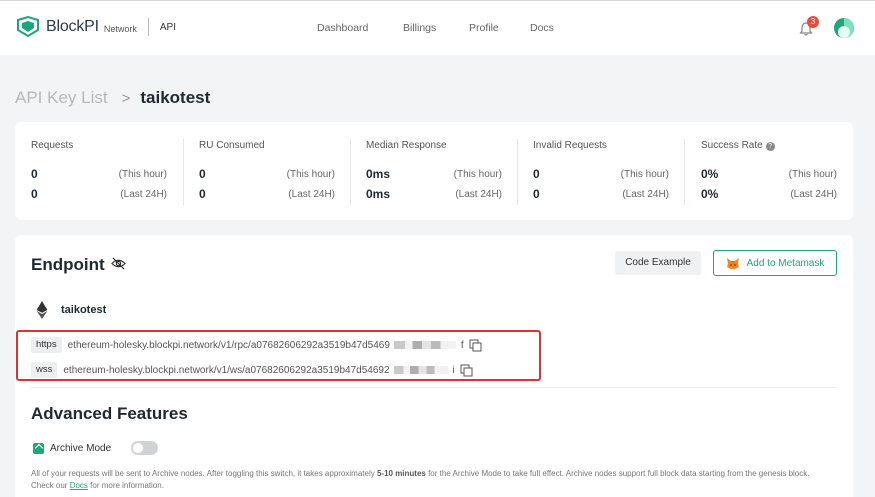 This screenshot has height=497, width=875. Describe the element at coordinates (267, 171) in the screenshot. I see `stat-ru-consumed: RU Consumed 0 (This hour) 0 (Last 24H)` at that location.